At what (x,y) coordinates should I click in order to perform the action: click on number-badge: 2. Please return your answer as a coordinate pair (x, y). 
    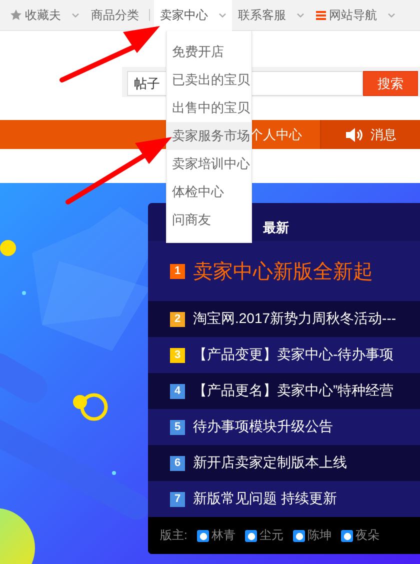
    Looking at the image, I should click on (177, 319).